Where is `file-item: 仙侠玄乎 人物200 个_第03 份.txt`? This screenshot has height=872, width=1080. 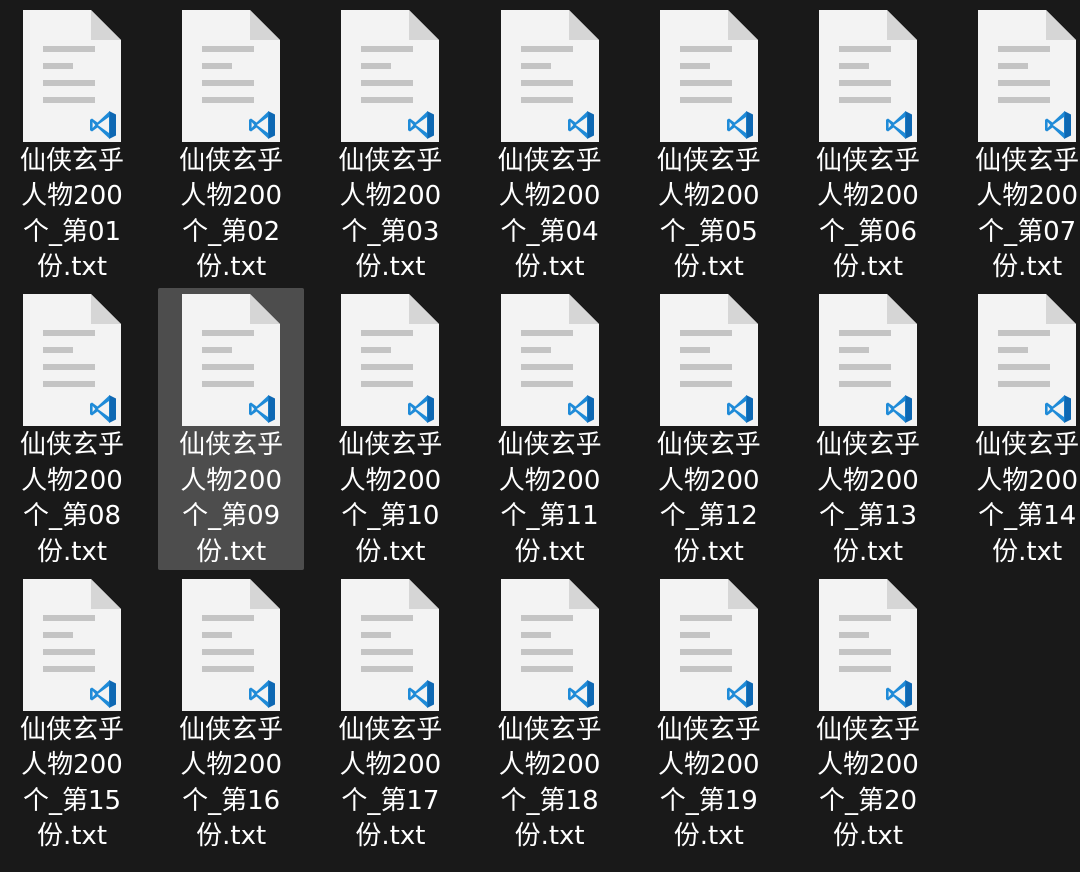
file-item: 仙侠玄乎 人物200 个_第03 份.txt is located at coordinates (390, 145).